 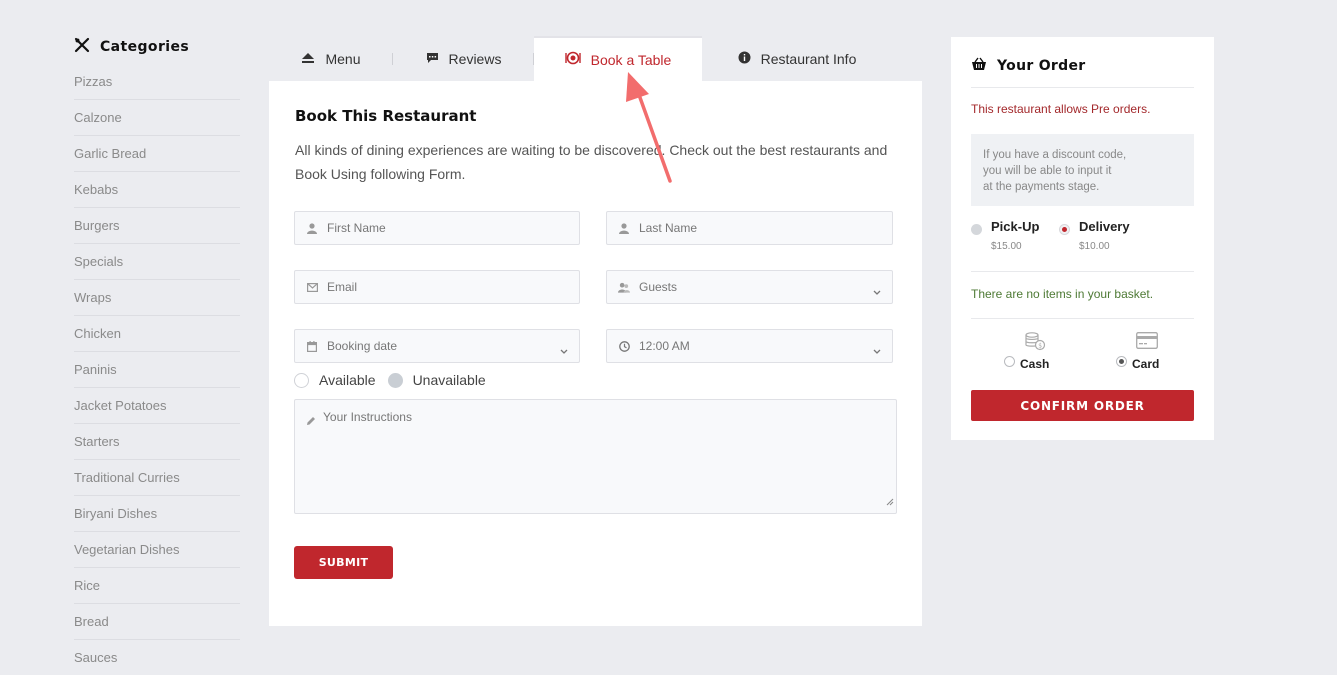 I want to click on comment-icon, so click(x=432, y=59).